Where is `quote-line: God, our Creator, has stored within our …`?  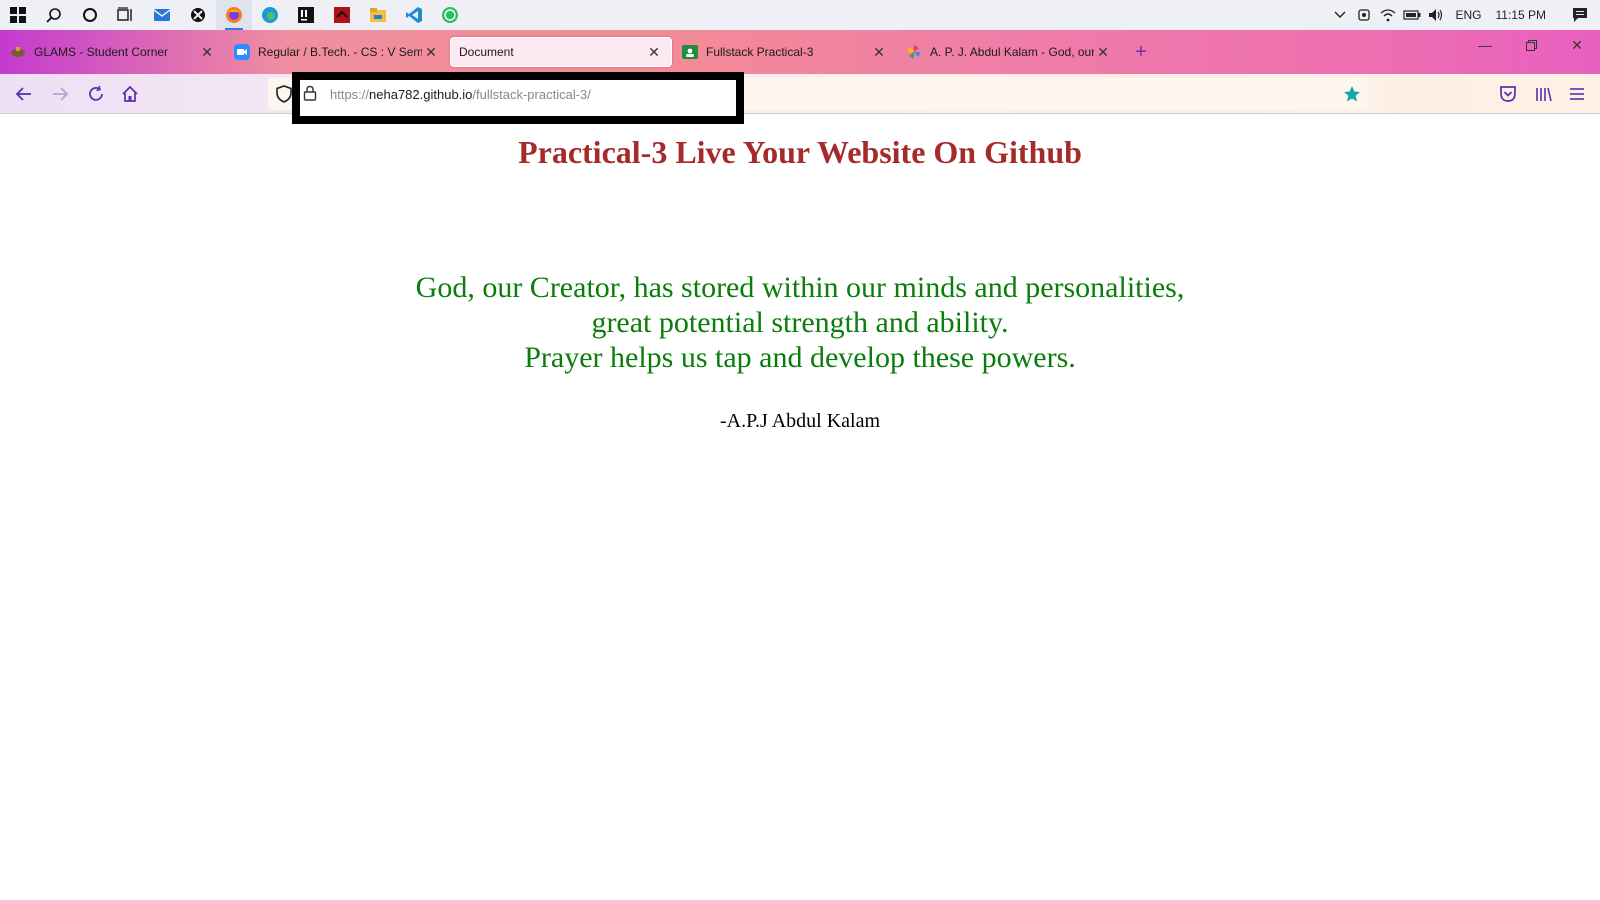 quote-line: God, our Creator, has stored within our … is located at coordinates (800, 287).